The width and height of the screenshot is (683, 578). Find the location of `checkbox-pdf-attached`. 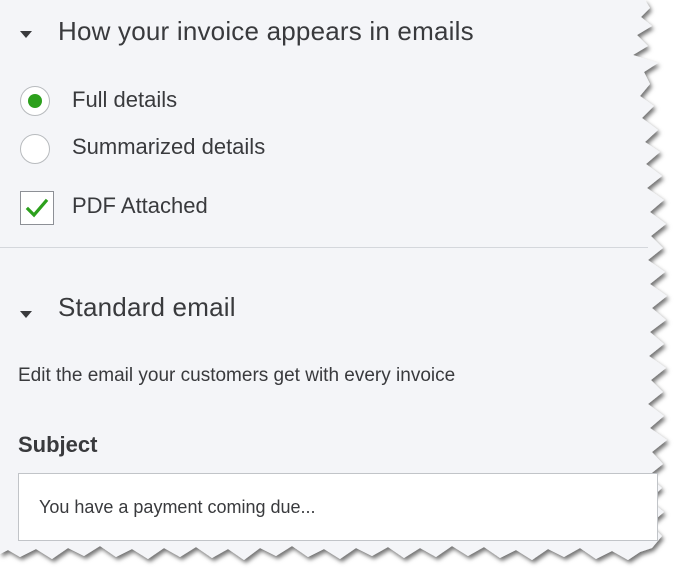

checkbox-pdf-attached is located at coordinates (37, 208).